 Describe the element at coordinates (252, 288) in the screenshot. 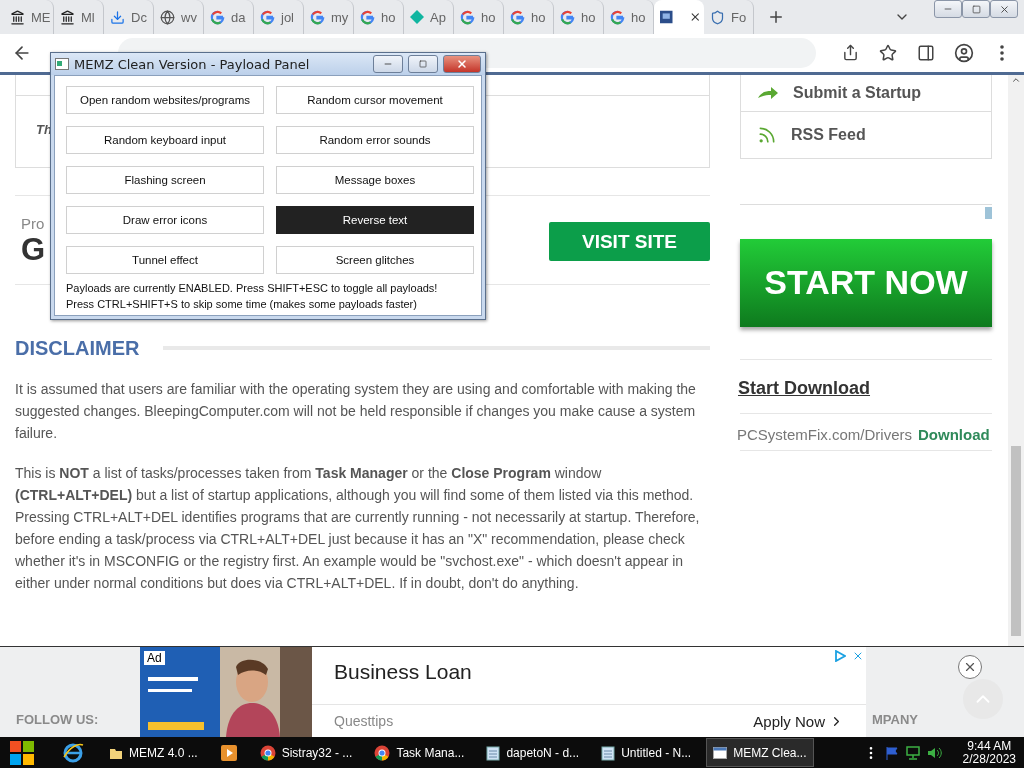

I see `status-text: Payloads are currently ENABLED. Press SHIFT+ESC to toggle all payloads!` at that location.